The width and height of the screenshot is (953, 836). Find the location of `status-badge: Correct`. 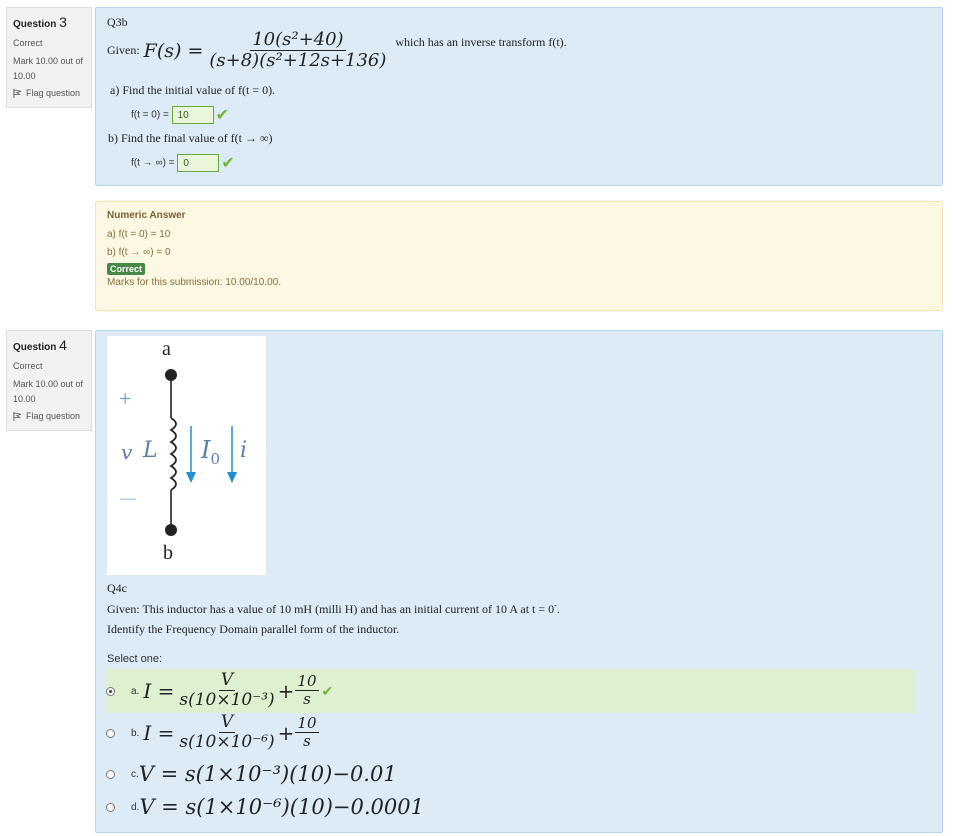

status-badge: Correct is located at coordinates (126, 269).